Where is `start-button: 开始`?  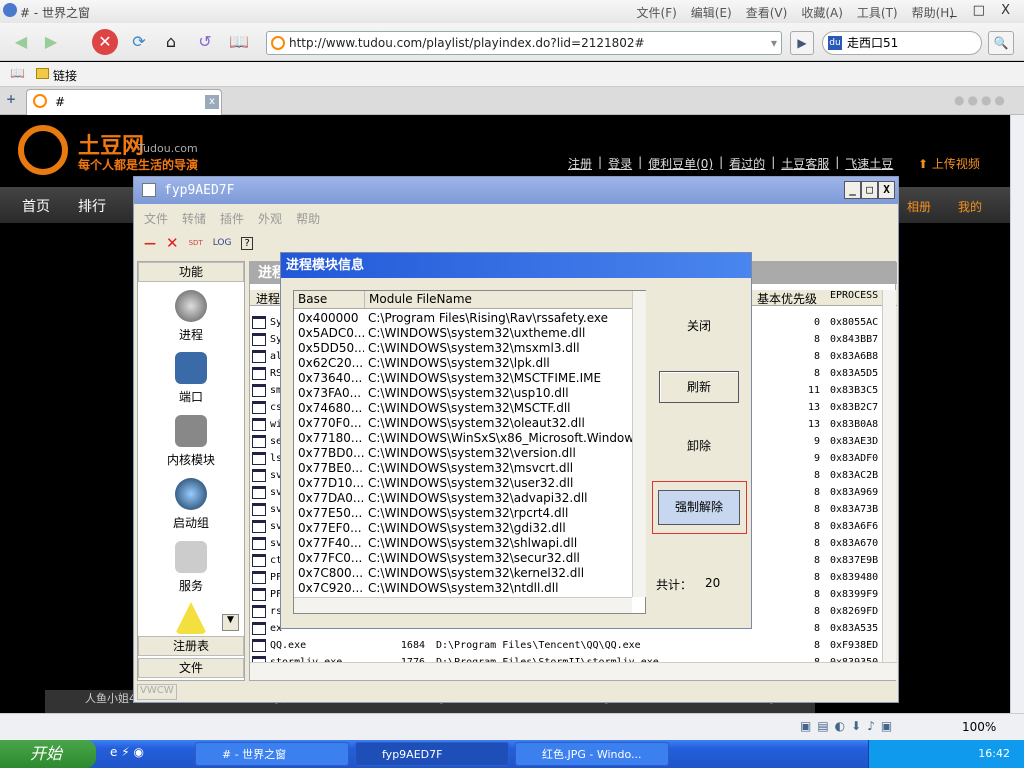
start-button: 开始 is located at coordinates (48, 754).